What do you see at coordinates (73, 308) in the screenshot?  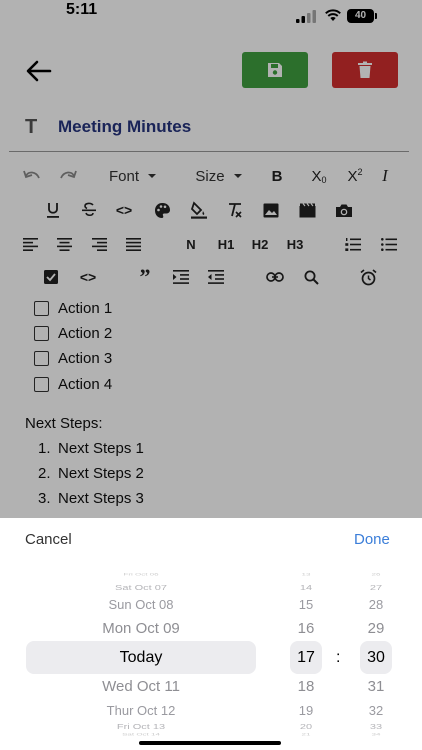 I see `checklist-item: Action 1` at bounding box center [73, 308].